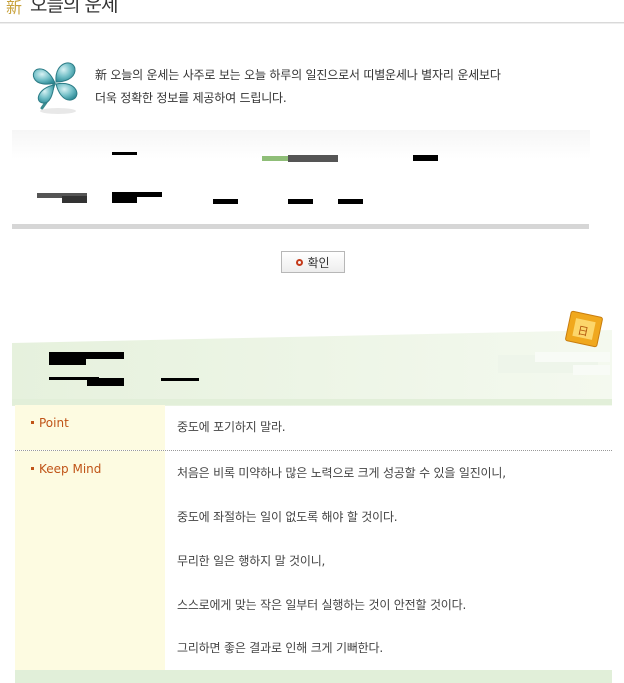  What do you see at coordinates (584, 329) in the screenshot?
I see `notebook-icon: 日` at bounding box center [584, 329].